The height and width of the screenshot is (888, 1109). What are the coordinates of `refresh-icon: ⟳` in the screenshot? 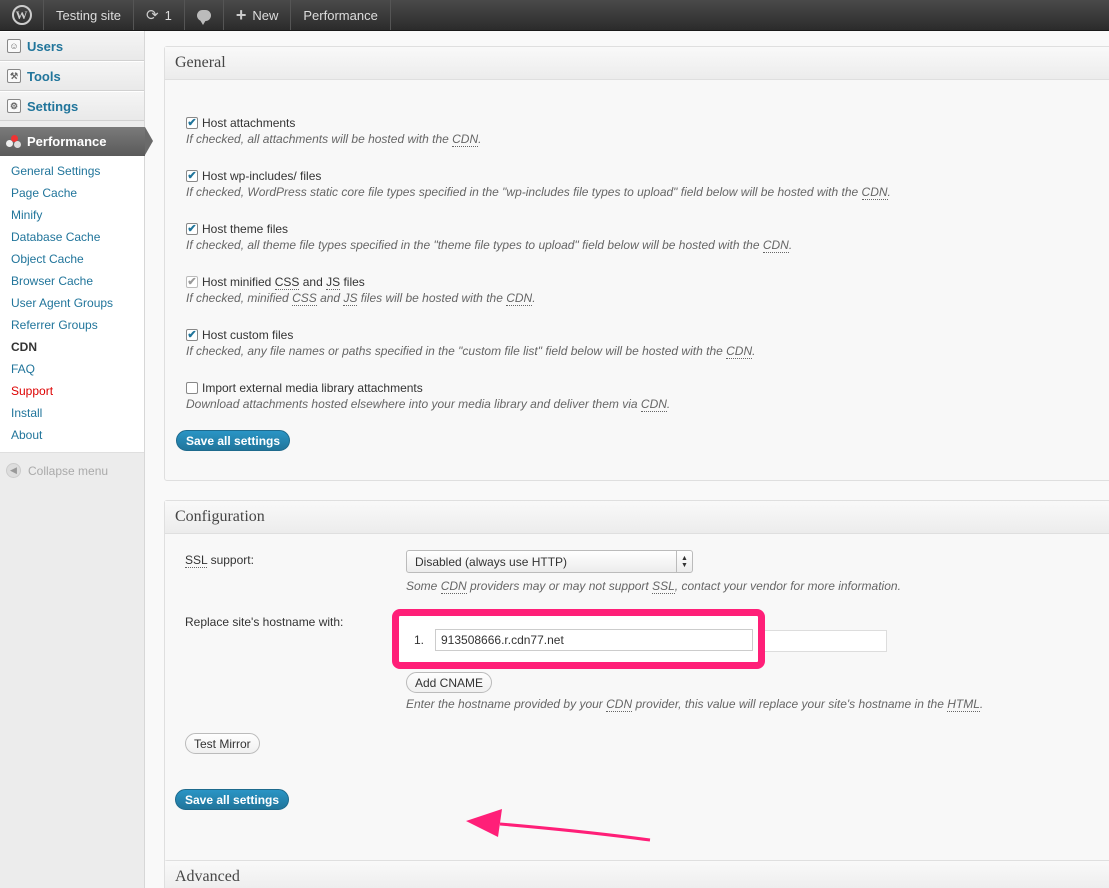 It's located at (152, 15).